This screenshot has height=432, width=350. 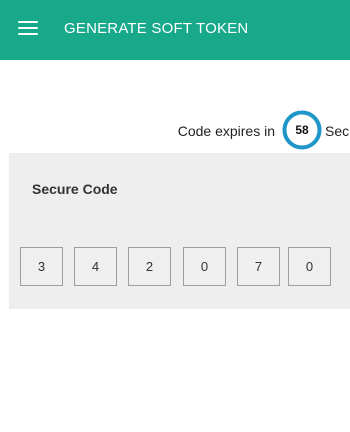 What do you see at coordinates (337, 131) in the screenshot?
I see `seconds-unit-label: Sec` at bounding box center [337, 131].